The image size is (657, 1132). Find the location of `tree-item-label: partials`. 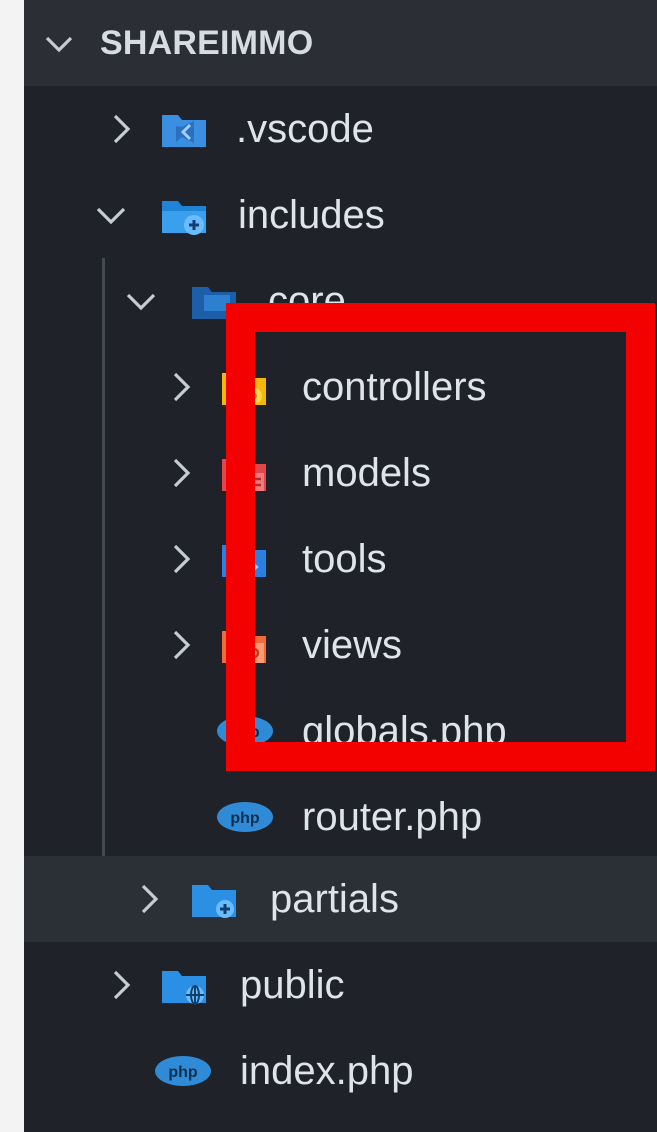

tree-item-label: partials is located at coordinates (334, 899).